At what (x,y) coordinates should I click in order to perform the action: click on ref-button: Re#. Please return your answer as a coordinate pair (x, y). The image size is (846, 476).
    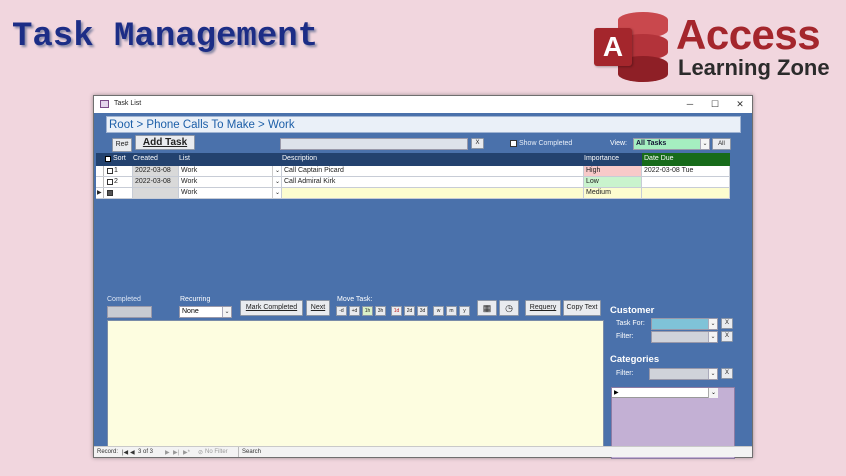
    Looking at the image, I should click on (122, 145).